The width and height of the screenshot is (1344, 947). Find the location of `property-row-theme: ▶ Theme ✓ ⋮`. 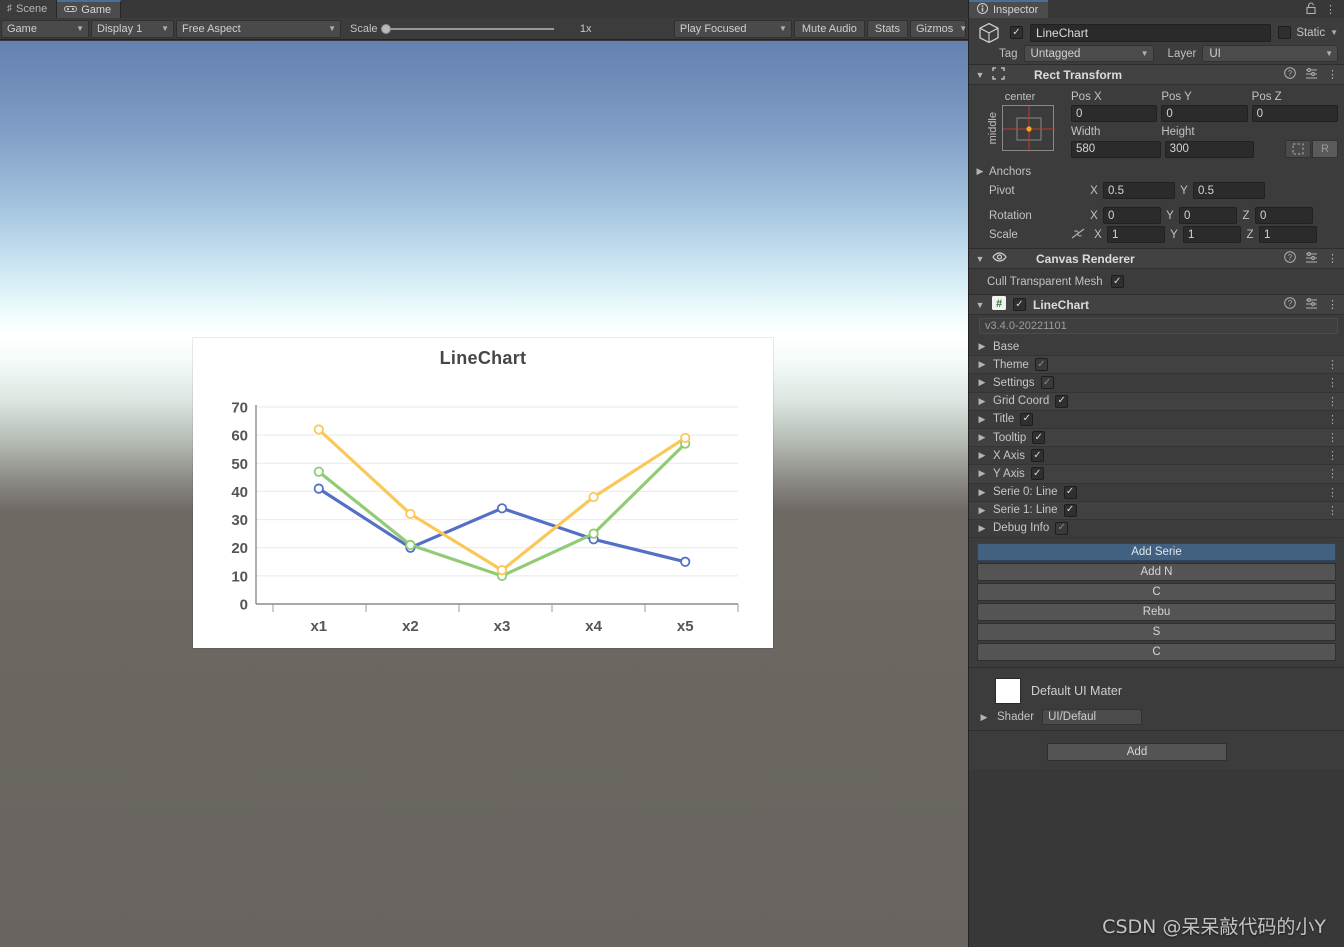

property-row-theme: ▶ Theme ✓ ⋮ is located at coordinates (1156, 365).